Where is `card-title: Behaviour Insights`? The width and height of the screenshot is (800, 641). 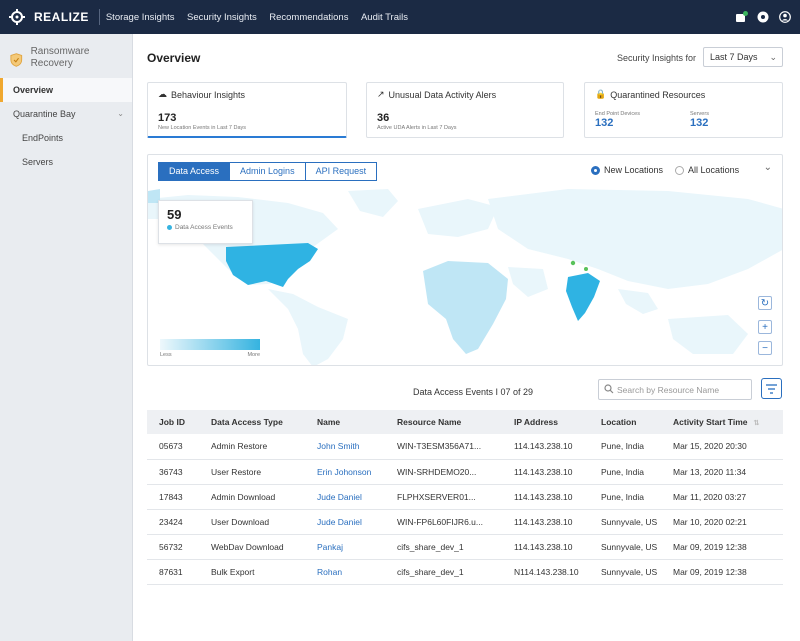 card-title: Behaviour Insights is located at coordinates (208, 94).